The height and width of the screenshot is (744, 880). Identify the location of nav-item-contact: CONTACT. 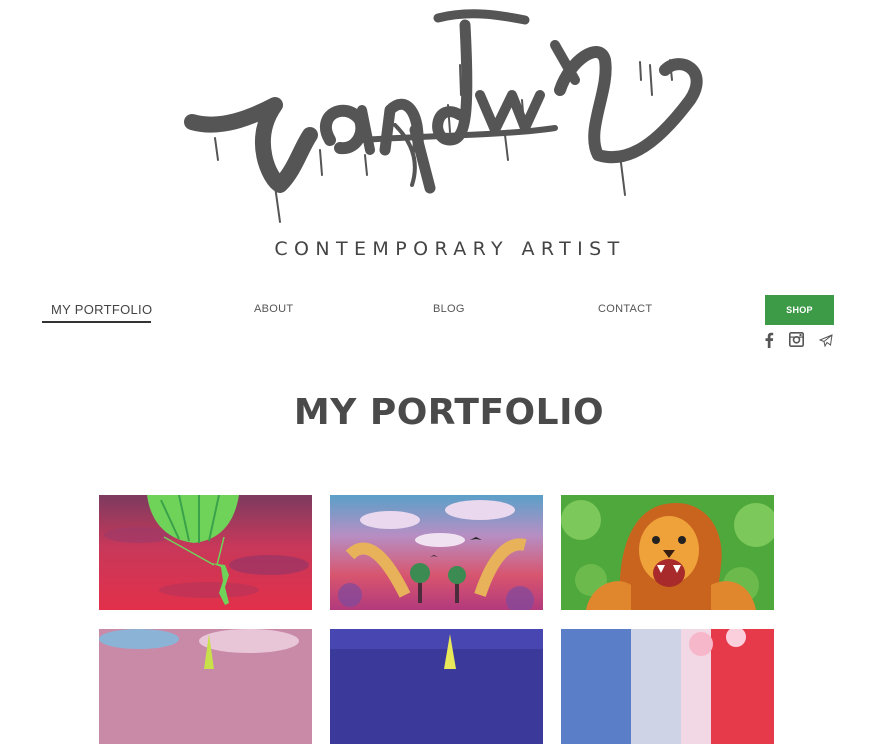
(625, 309).